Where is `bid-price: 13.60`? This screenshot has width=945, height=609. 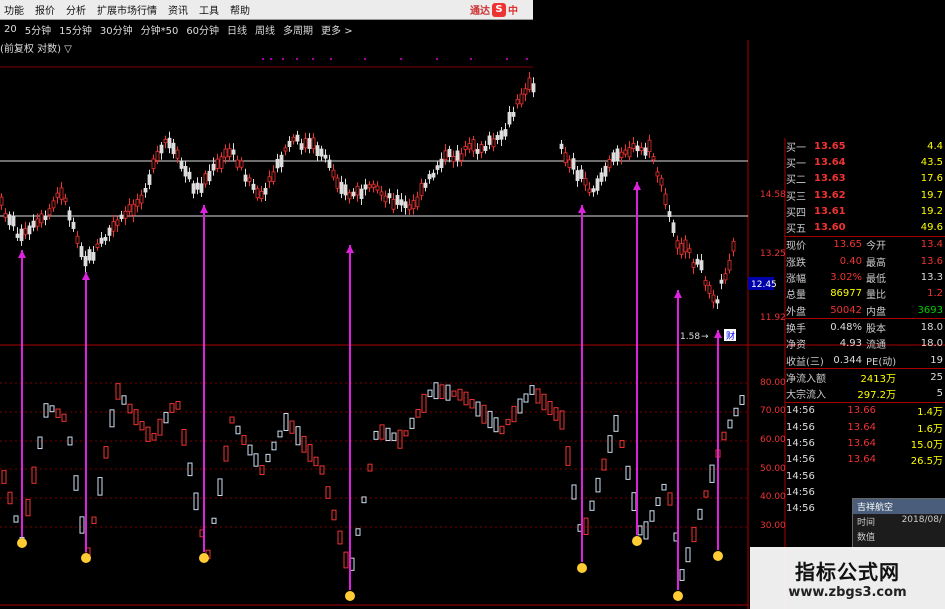
bid-price: 13.60 is located at coordinates (830, 228).